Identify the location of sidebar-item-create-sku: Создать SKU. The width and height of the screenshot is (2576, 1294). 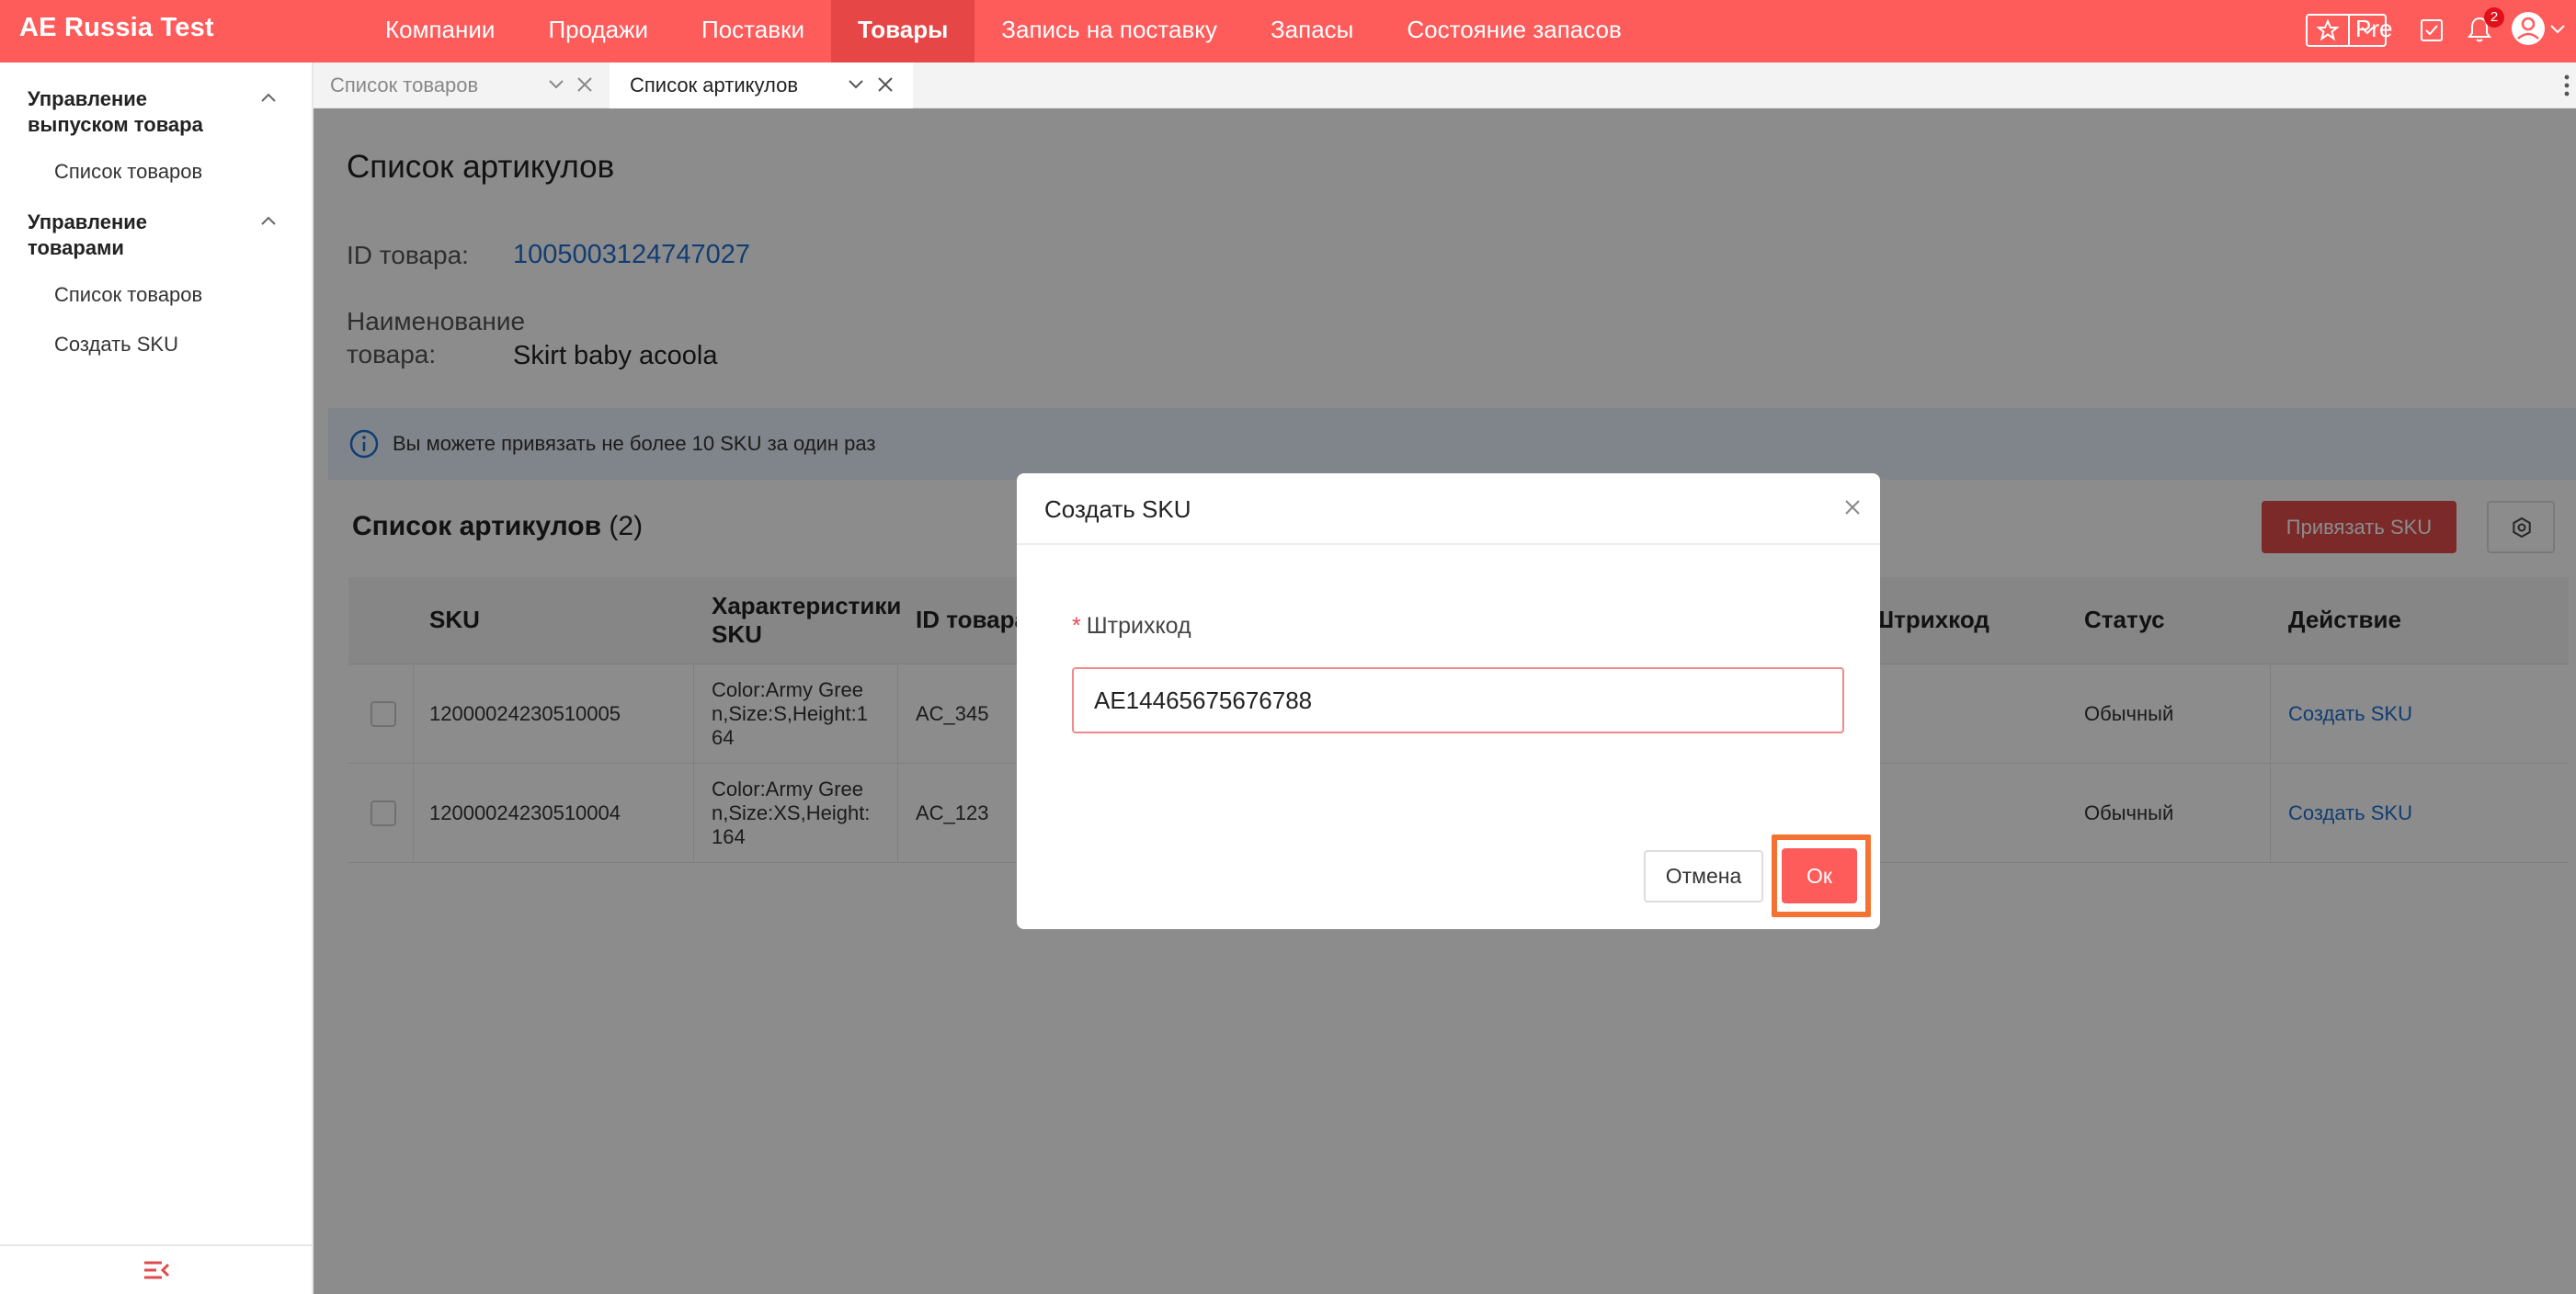
(116, 345).